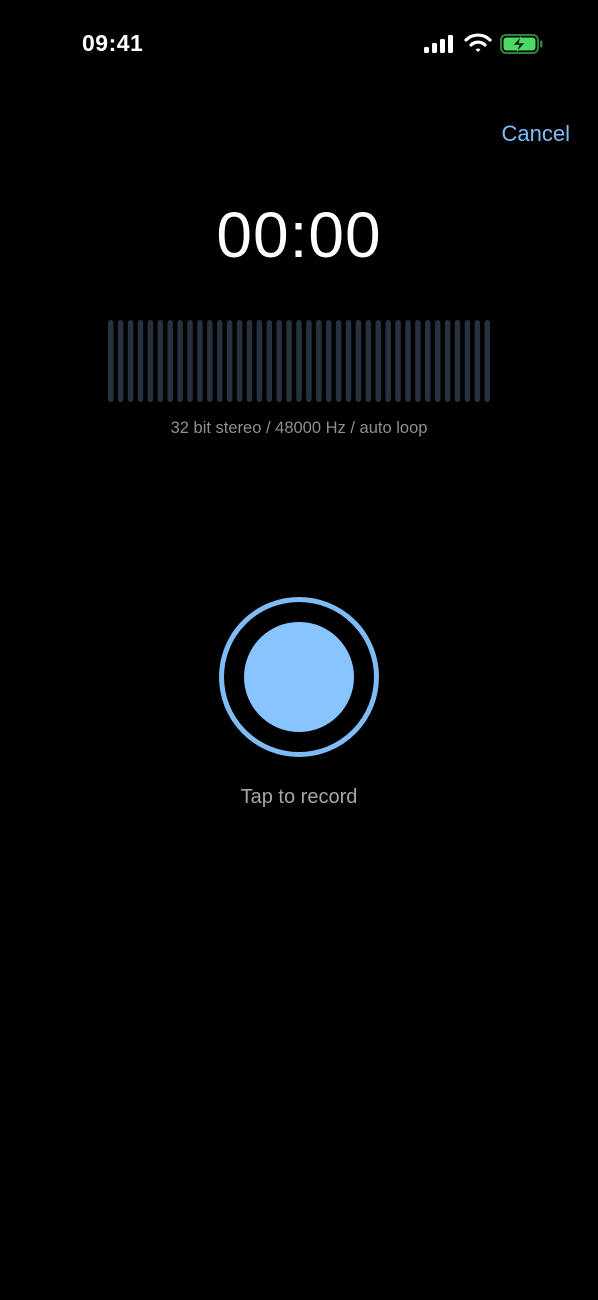  What do you see at coordinates (299, 797) in the screenshot?
I see `record-hint: Tap to record` at bounding box center [299, 797].